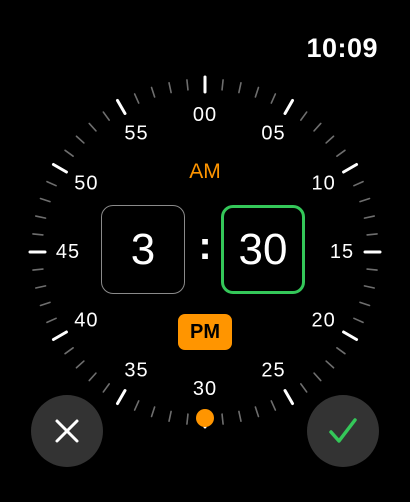 Image resolution: width=410 pixels, height=502 pixels. I want to click on dial-minute-label: 55, so click(136, 133).